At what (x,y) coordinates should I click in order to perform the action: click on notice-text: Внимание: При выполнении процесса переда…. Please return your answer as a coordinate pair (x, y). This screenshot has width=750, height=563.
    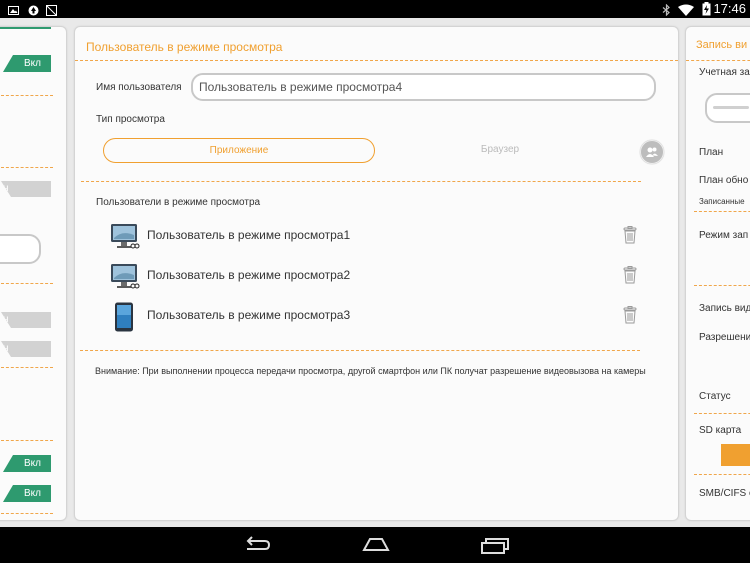
    Looking at the image, I should click on (370, 371).